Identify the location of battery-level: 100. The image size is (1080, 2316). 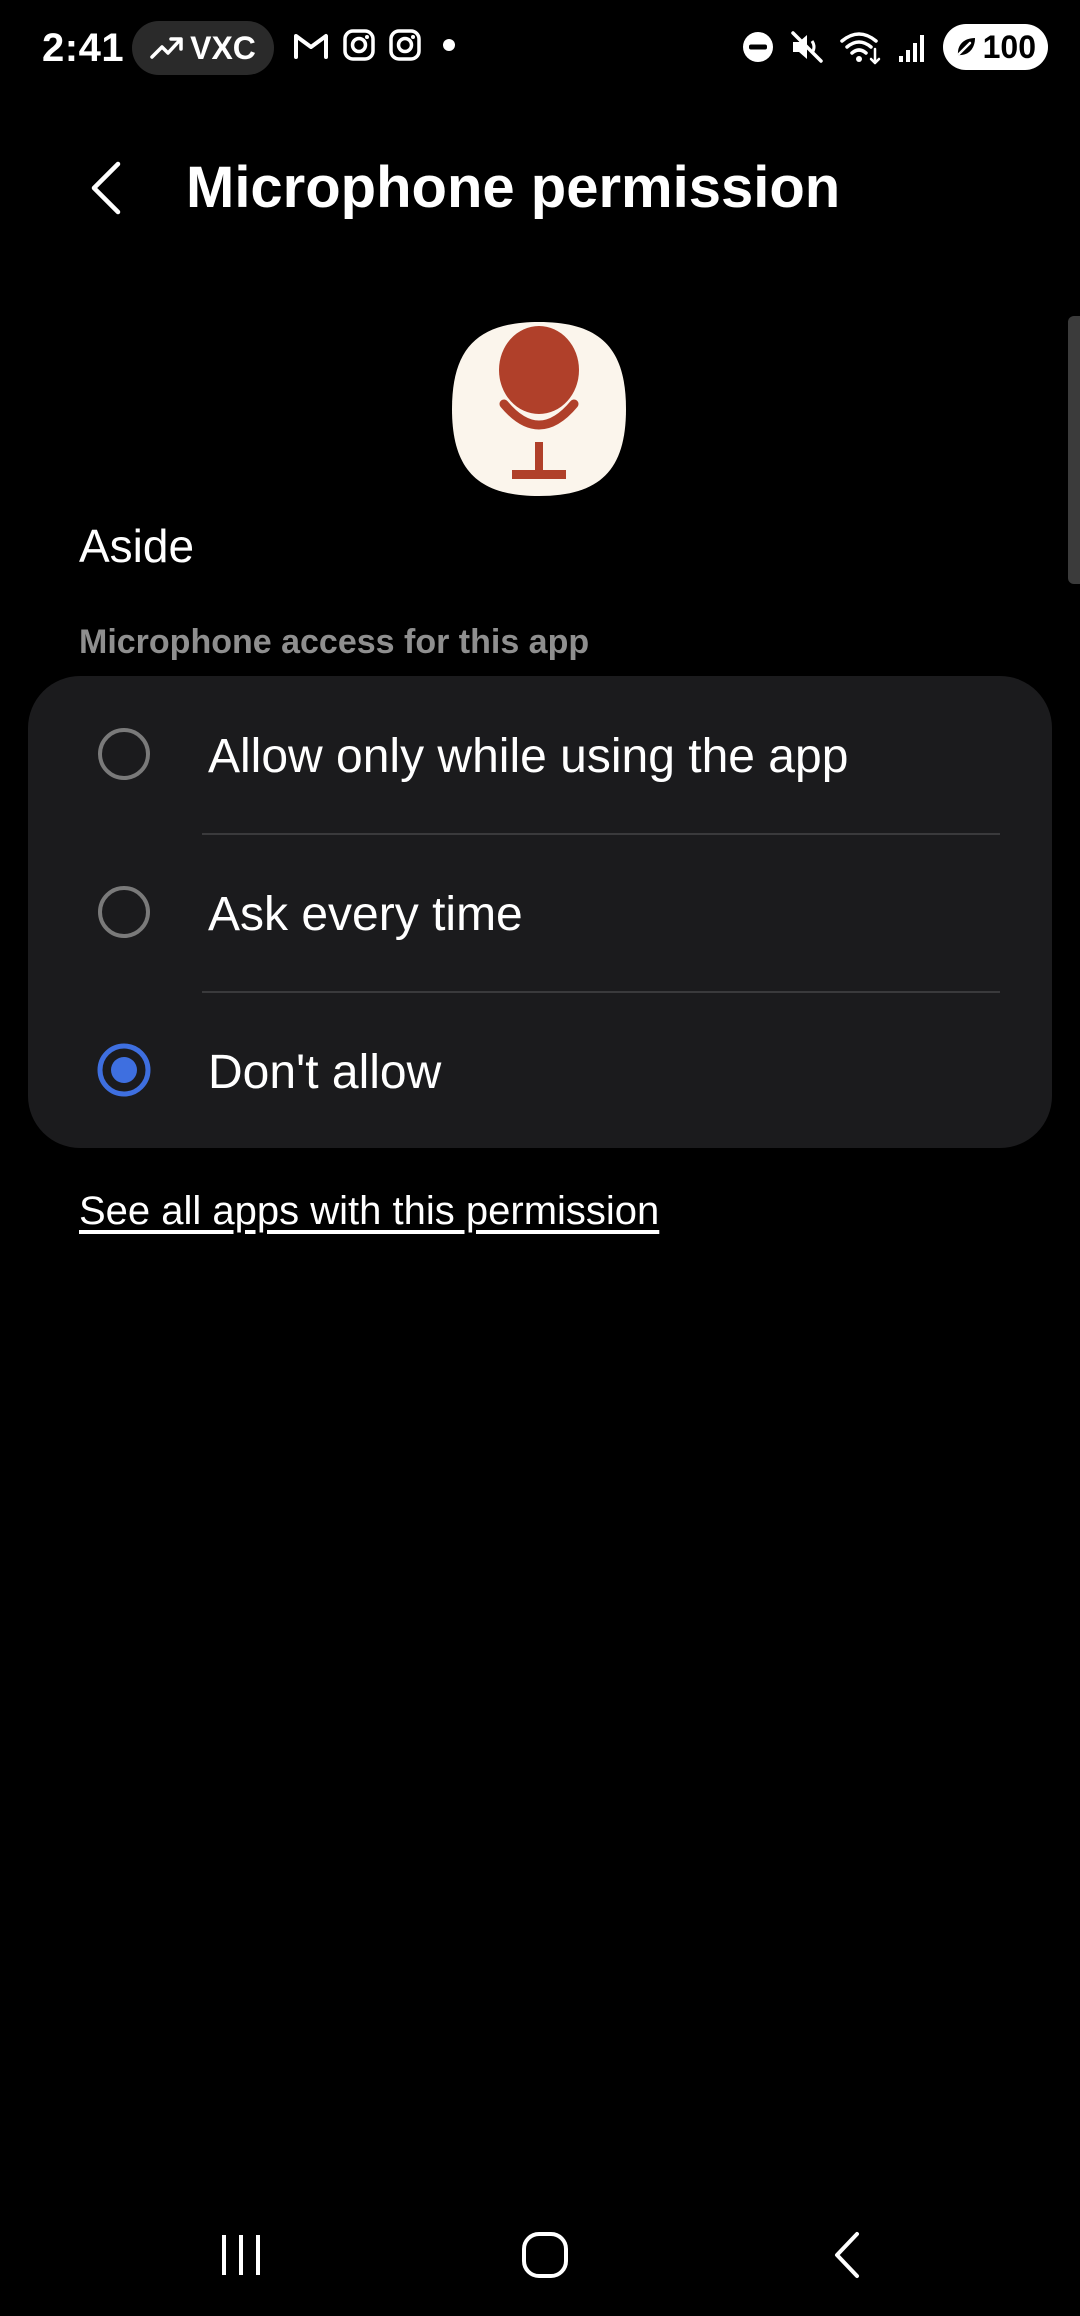
(1009, 46).